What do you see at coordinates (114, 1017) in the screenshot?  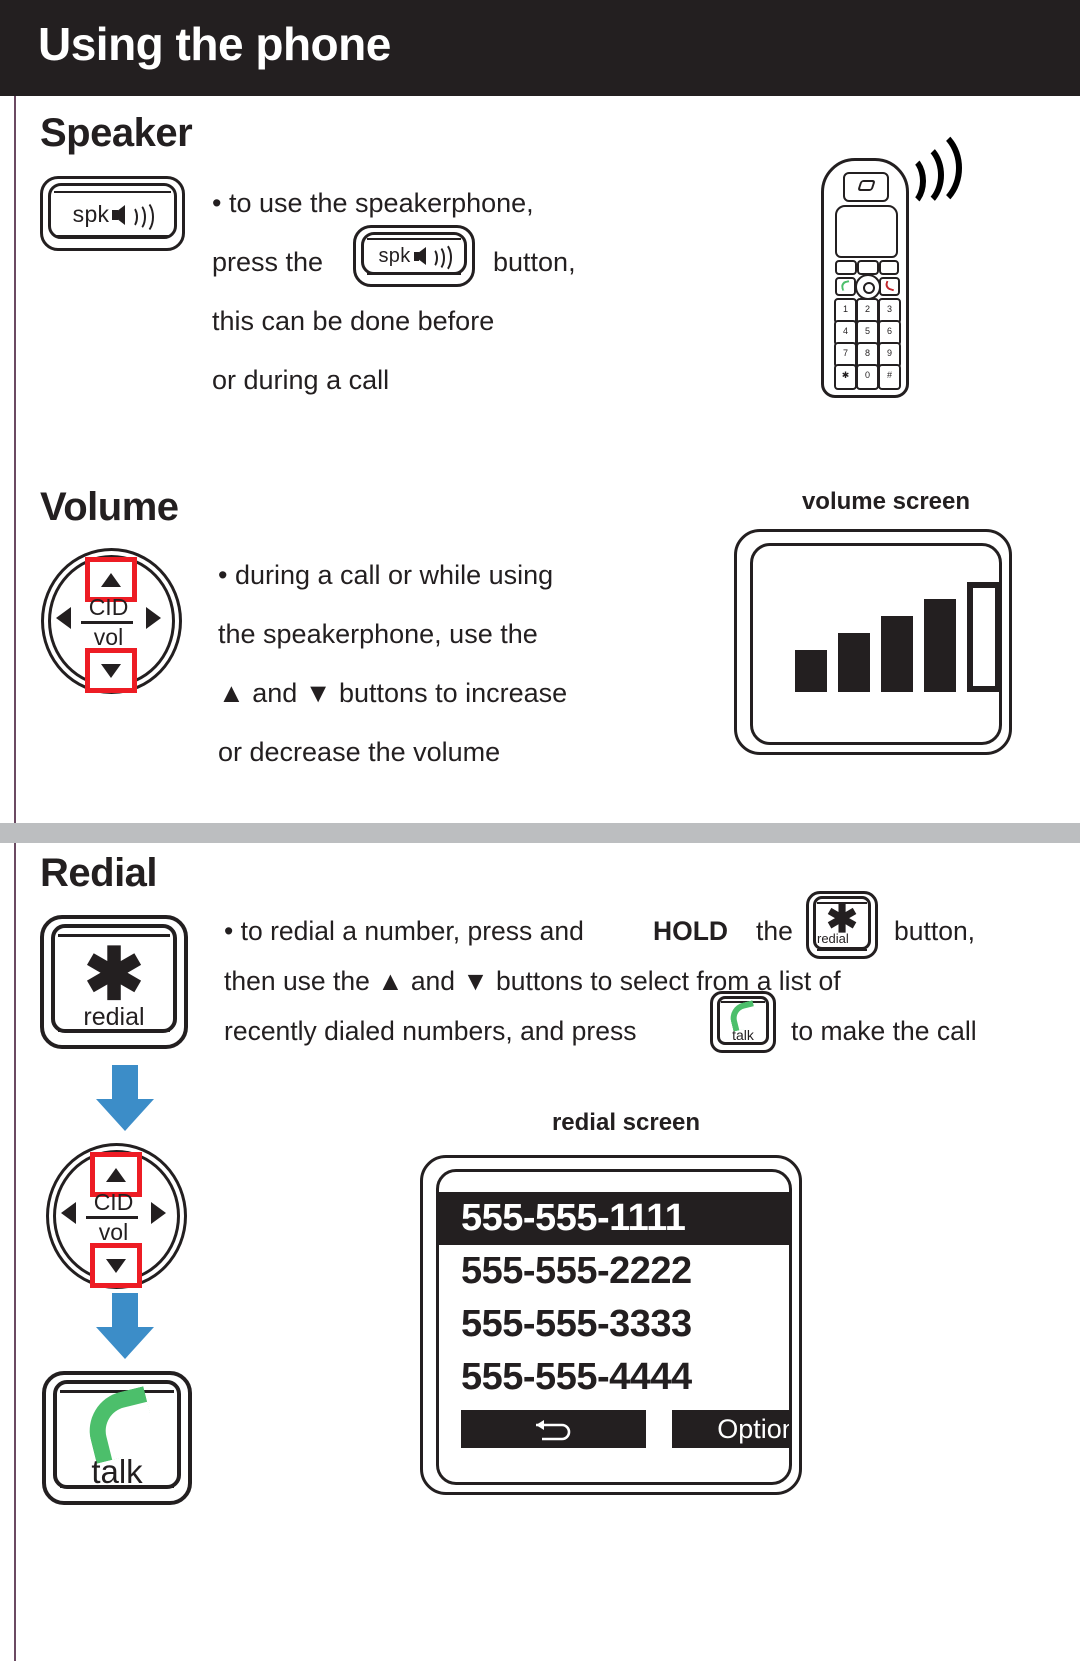 I see `redial-key-label: redial` at bounding box center [114, 1017].